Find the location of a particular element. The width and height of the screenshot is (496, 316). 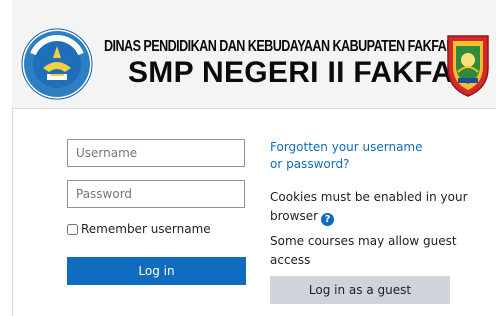

fakfak-crest-logo is located at coordinates (468, 66).